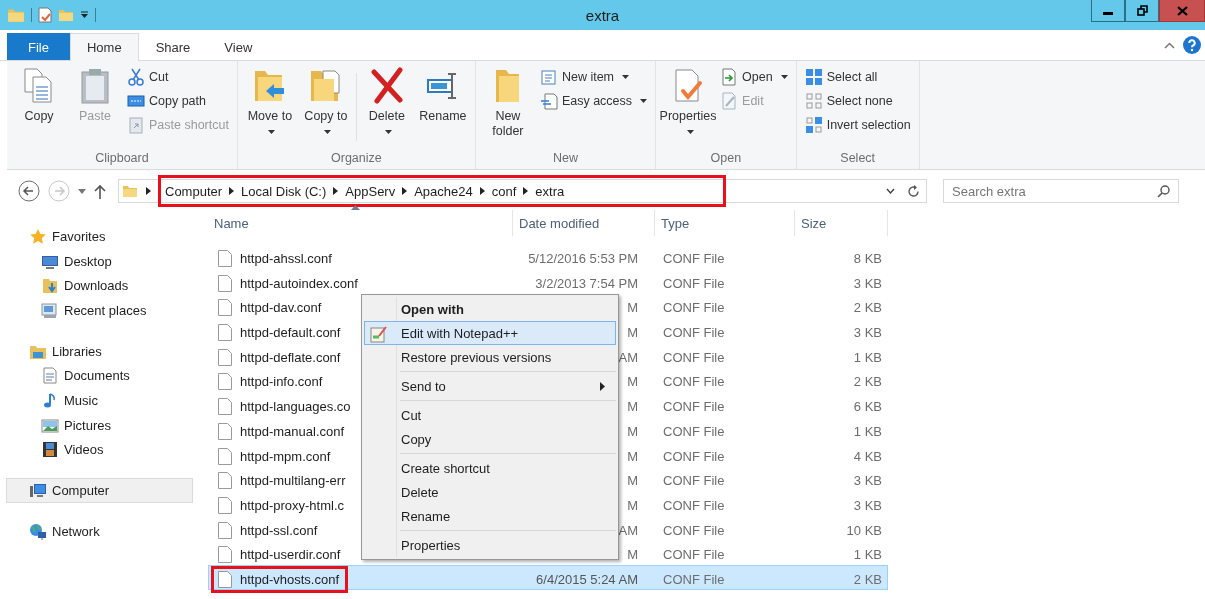 The height and width of the screenshot is (599, 1205). I want to click on file-name: httpd-ssl.conf, so click(279, 530).